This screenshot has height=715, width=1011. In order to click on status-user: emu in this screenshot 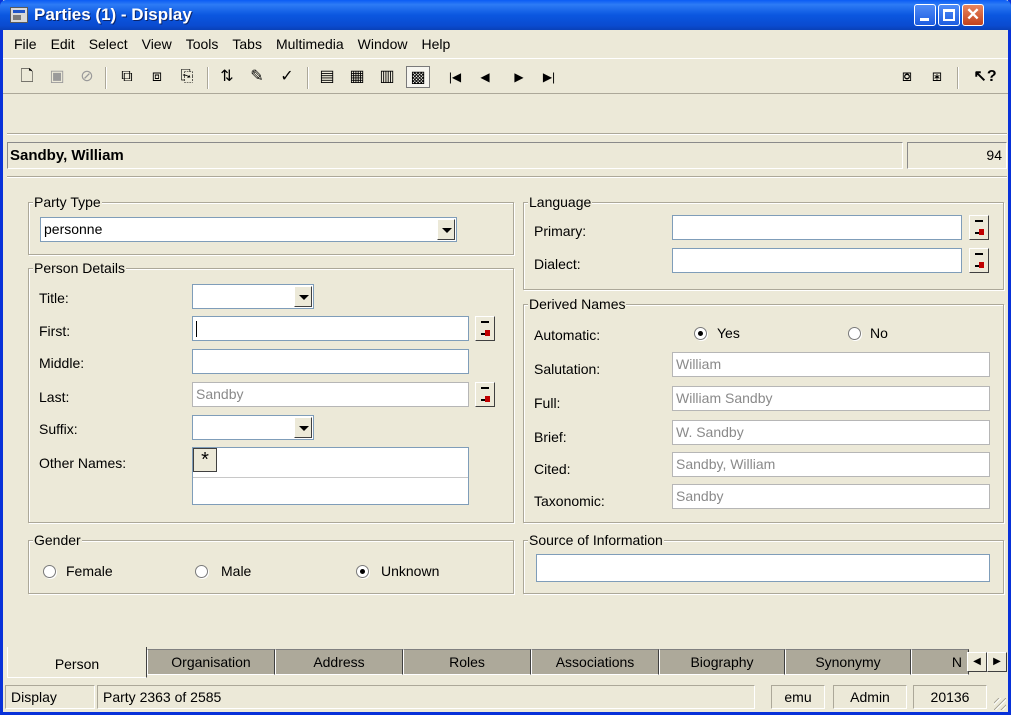, I will do `click(798, 697)`.